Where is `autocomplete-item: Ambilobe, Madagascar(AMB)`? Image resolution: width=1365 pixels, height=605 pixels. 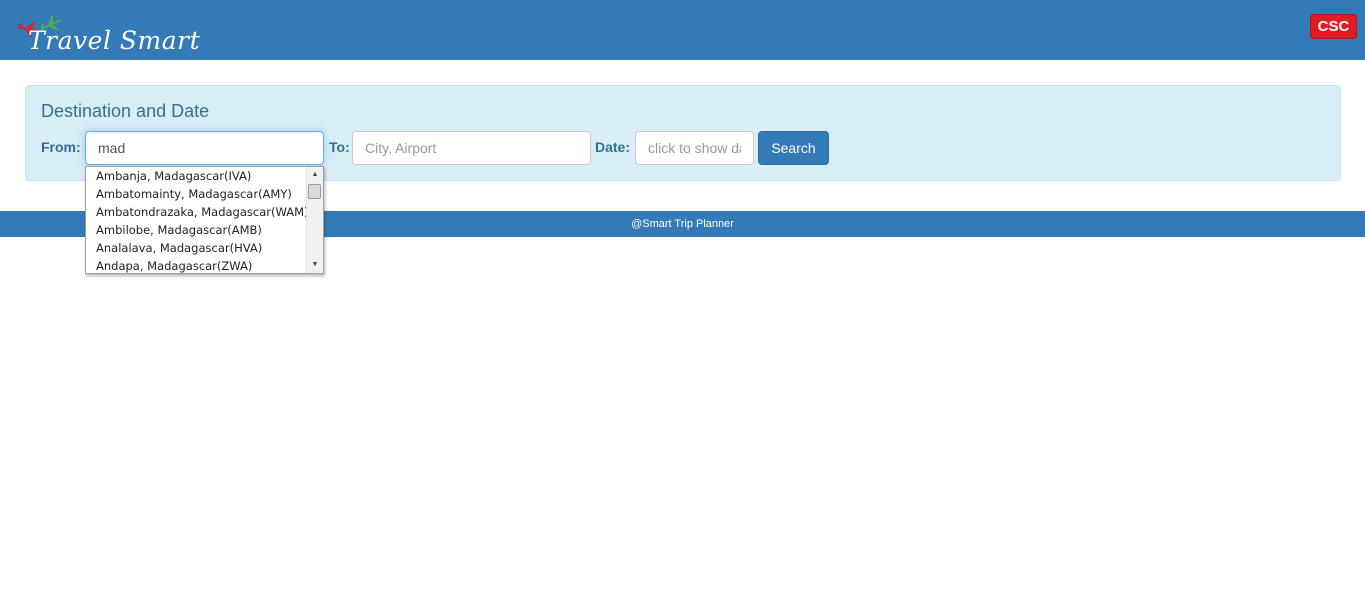 autocomplete-item: Ambilobe, Madagascar(AMB) is located at coordinates (196, 230).